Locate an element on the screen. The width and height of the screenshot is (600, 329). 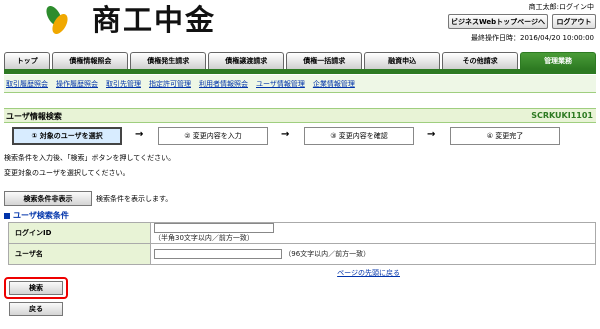
login-id-hint: （半角30文字以内／前方一致） is located at coordinates (204, 238).